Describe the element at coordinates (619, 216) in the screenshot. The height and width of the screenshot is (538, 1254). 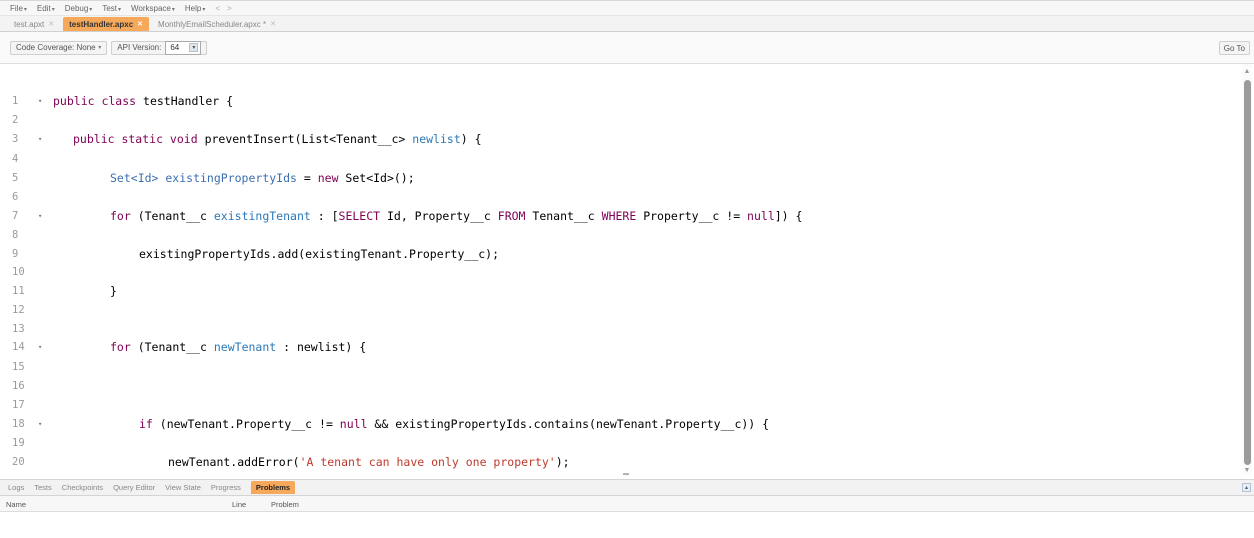
I see `code-token: WHERE` at that location.